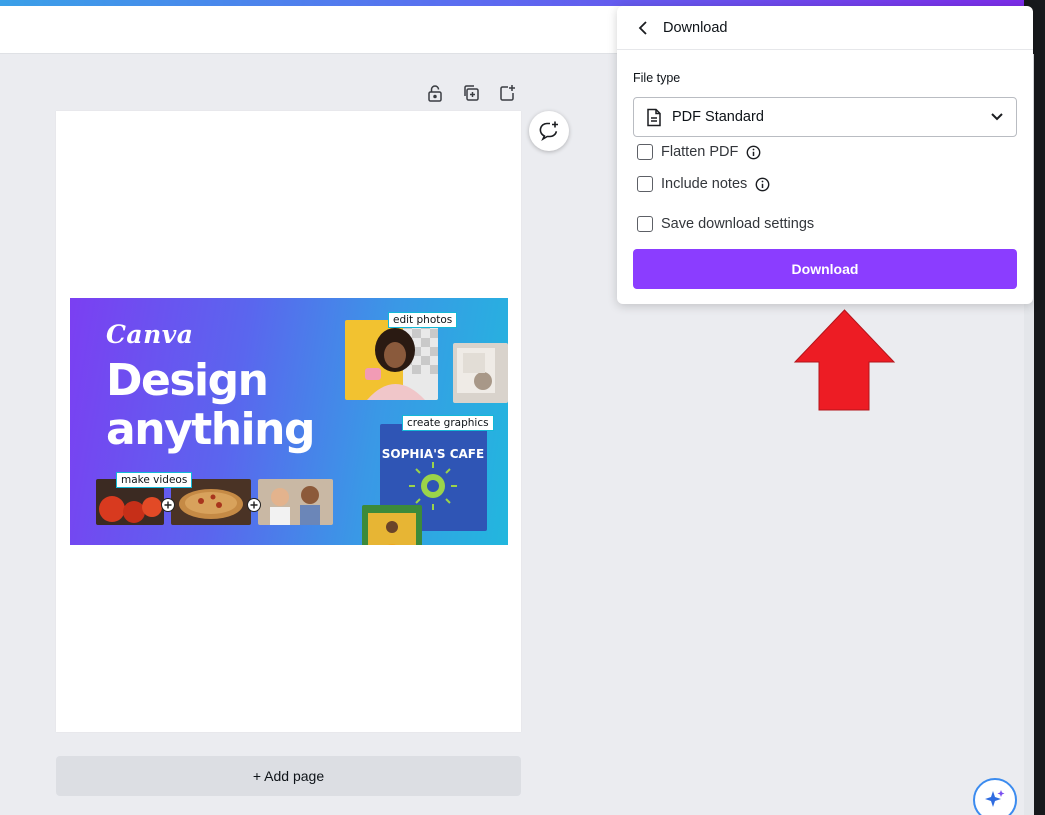  Describe the element at coordinates (392, 525) in the screenshot. I see `person-yellow-photo` at that location.